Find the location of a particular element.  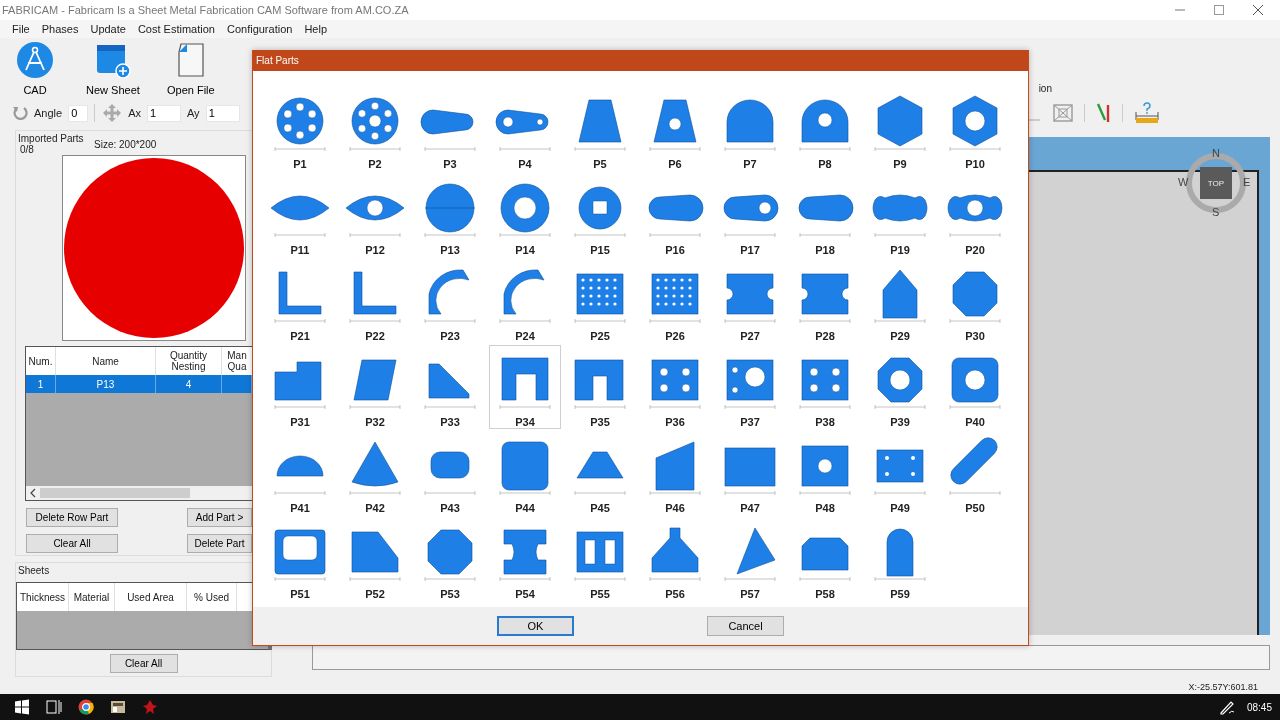

field-label: Angle is located at coordinates (48, 113).